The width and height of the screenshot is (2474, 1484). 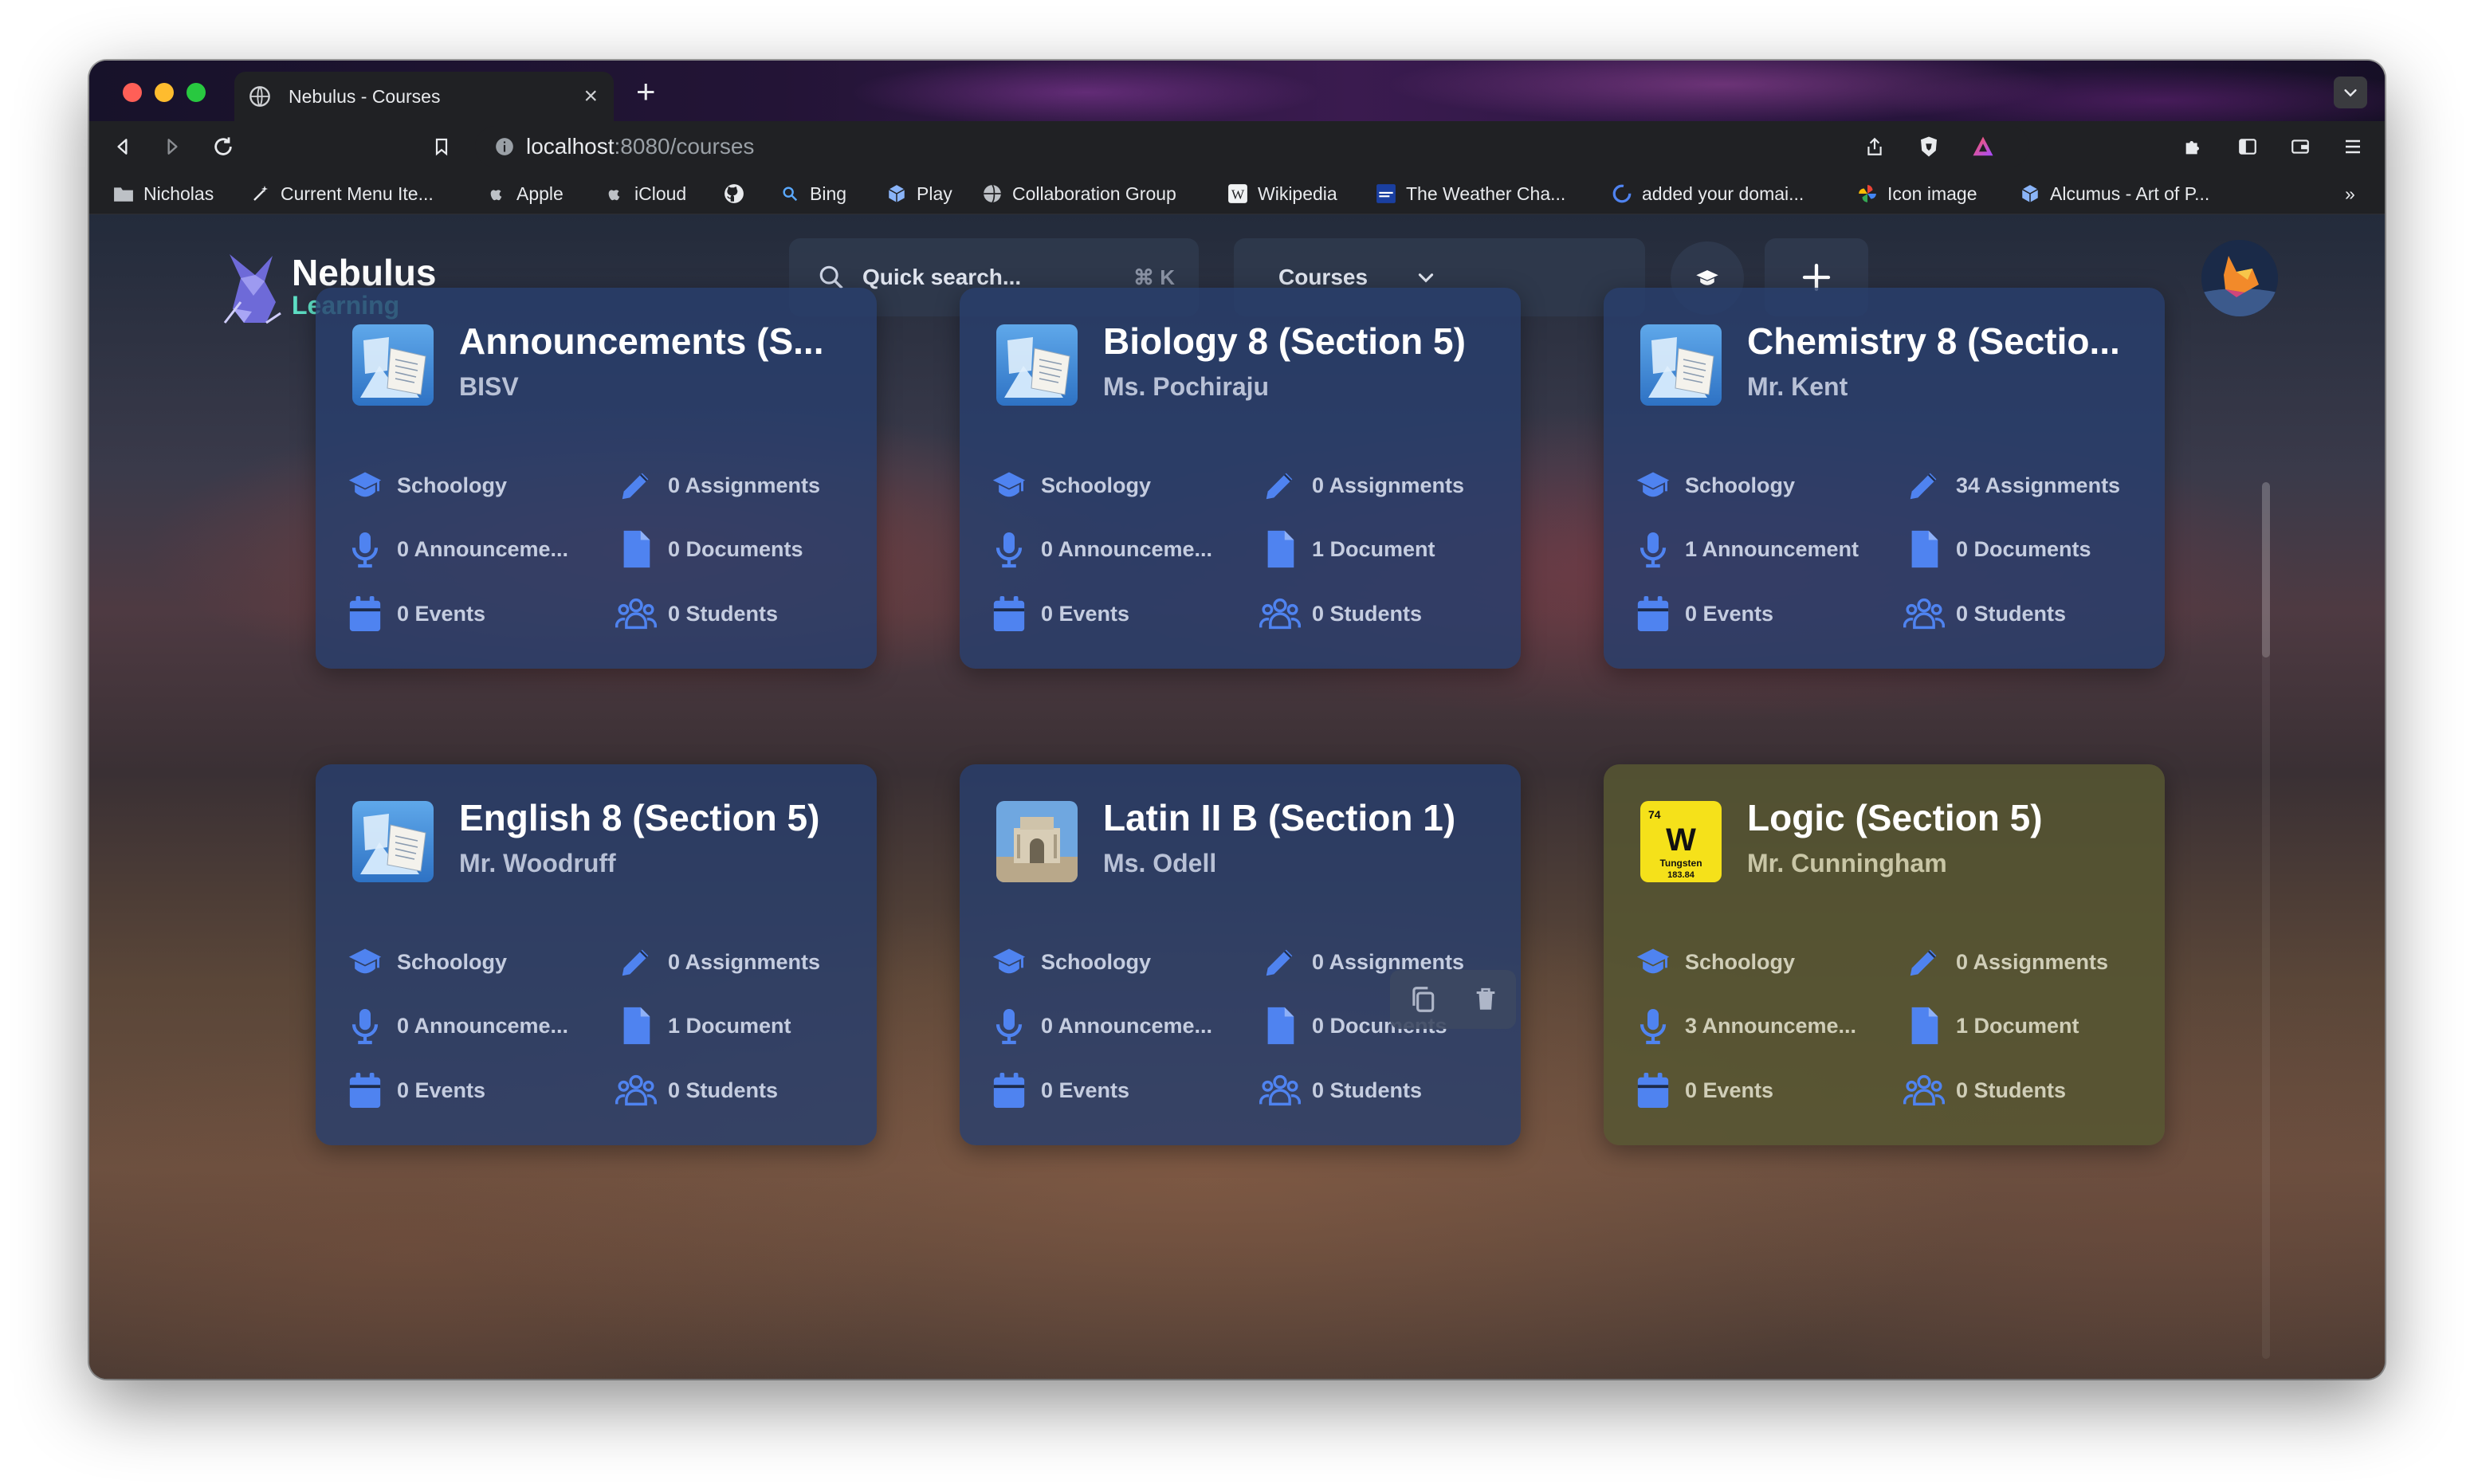 I want to click on bookmark-label: iCloud, so click(x=660, y=193).